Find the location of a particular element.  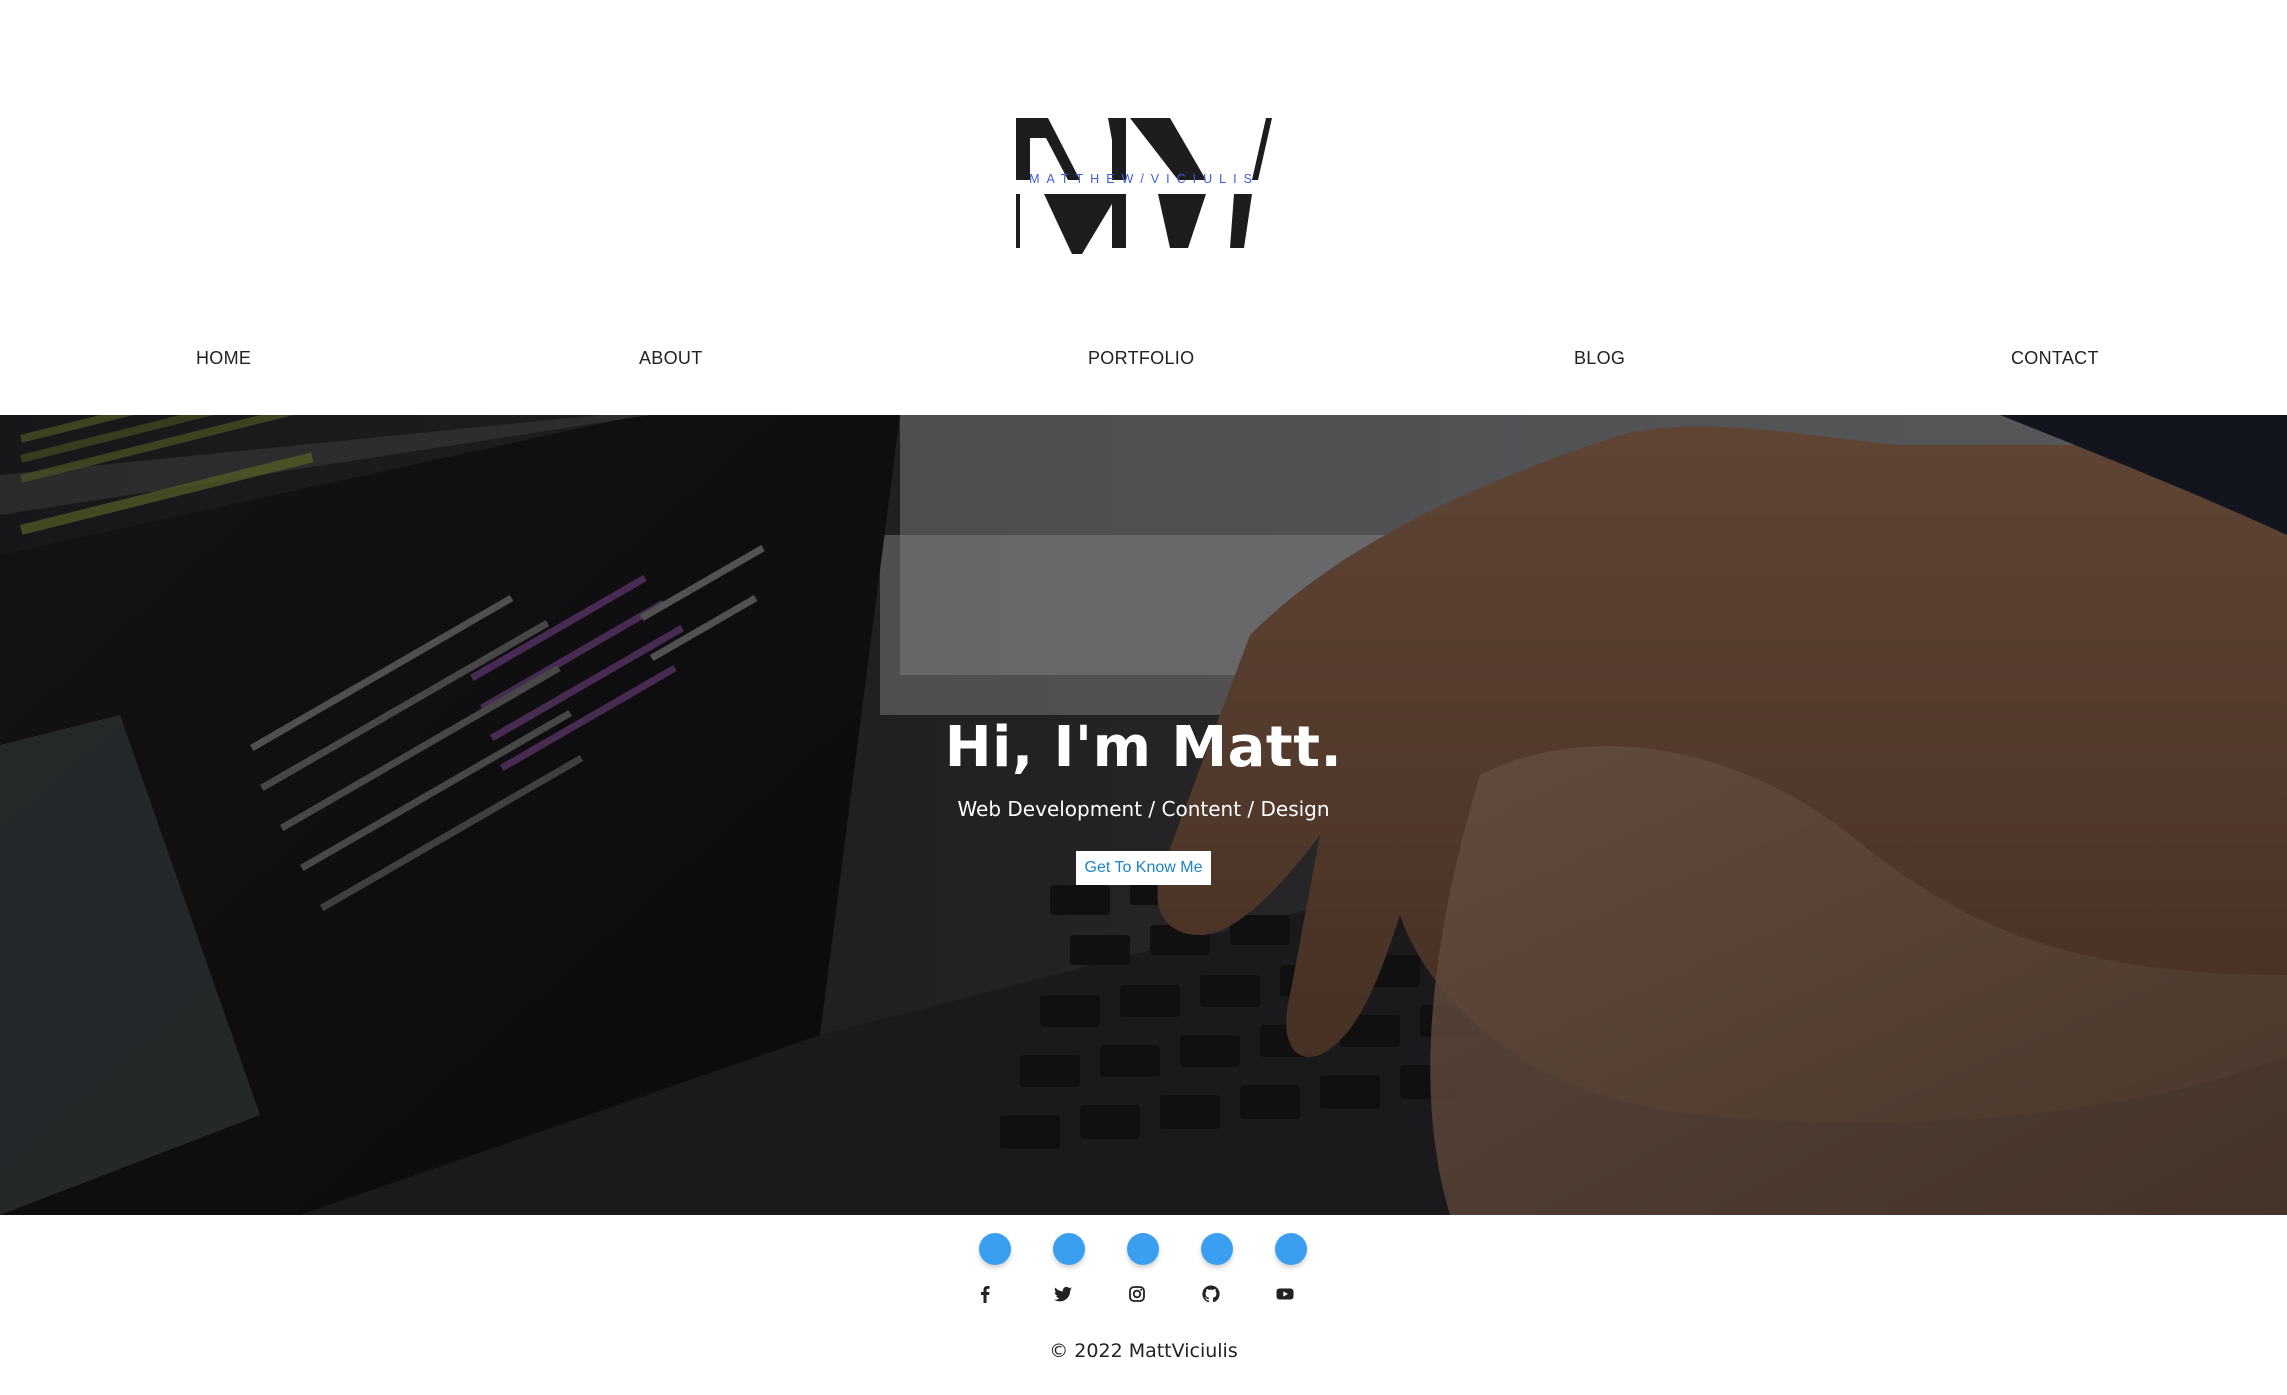

nav-item-blog: BLOG is located at coordinates (1599, 358).